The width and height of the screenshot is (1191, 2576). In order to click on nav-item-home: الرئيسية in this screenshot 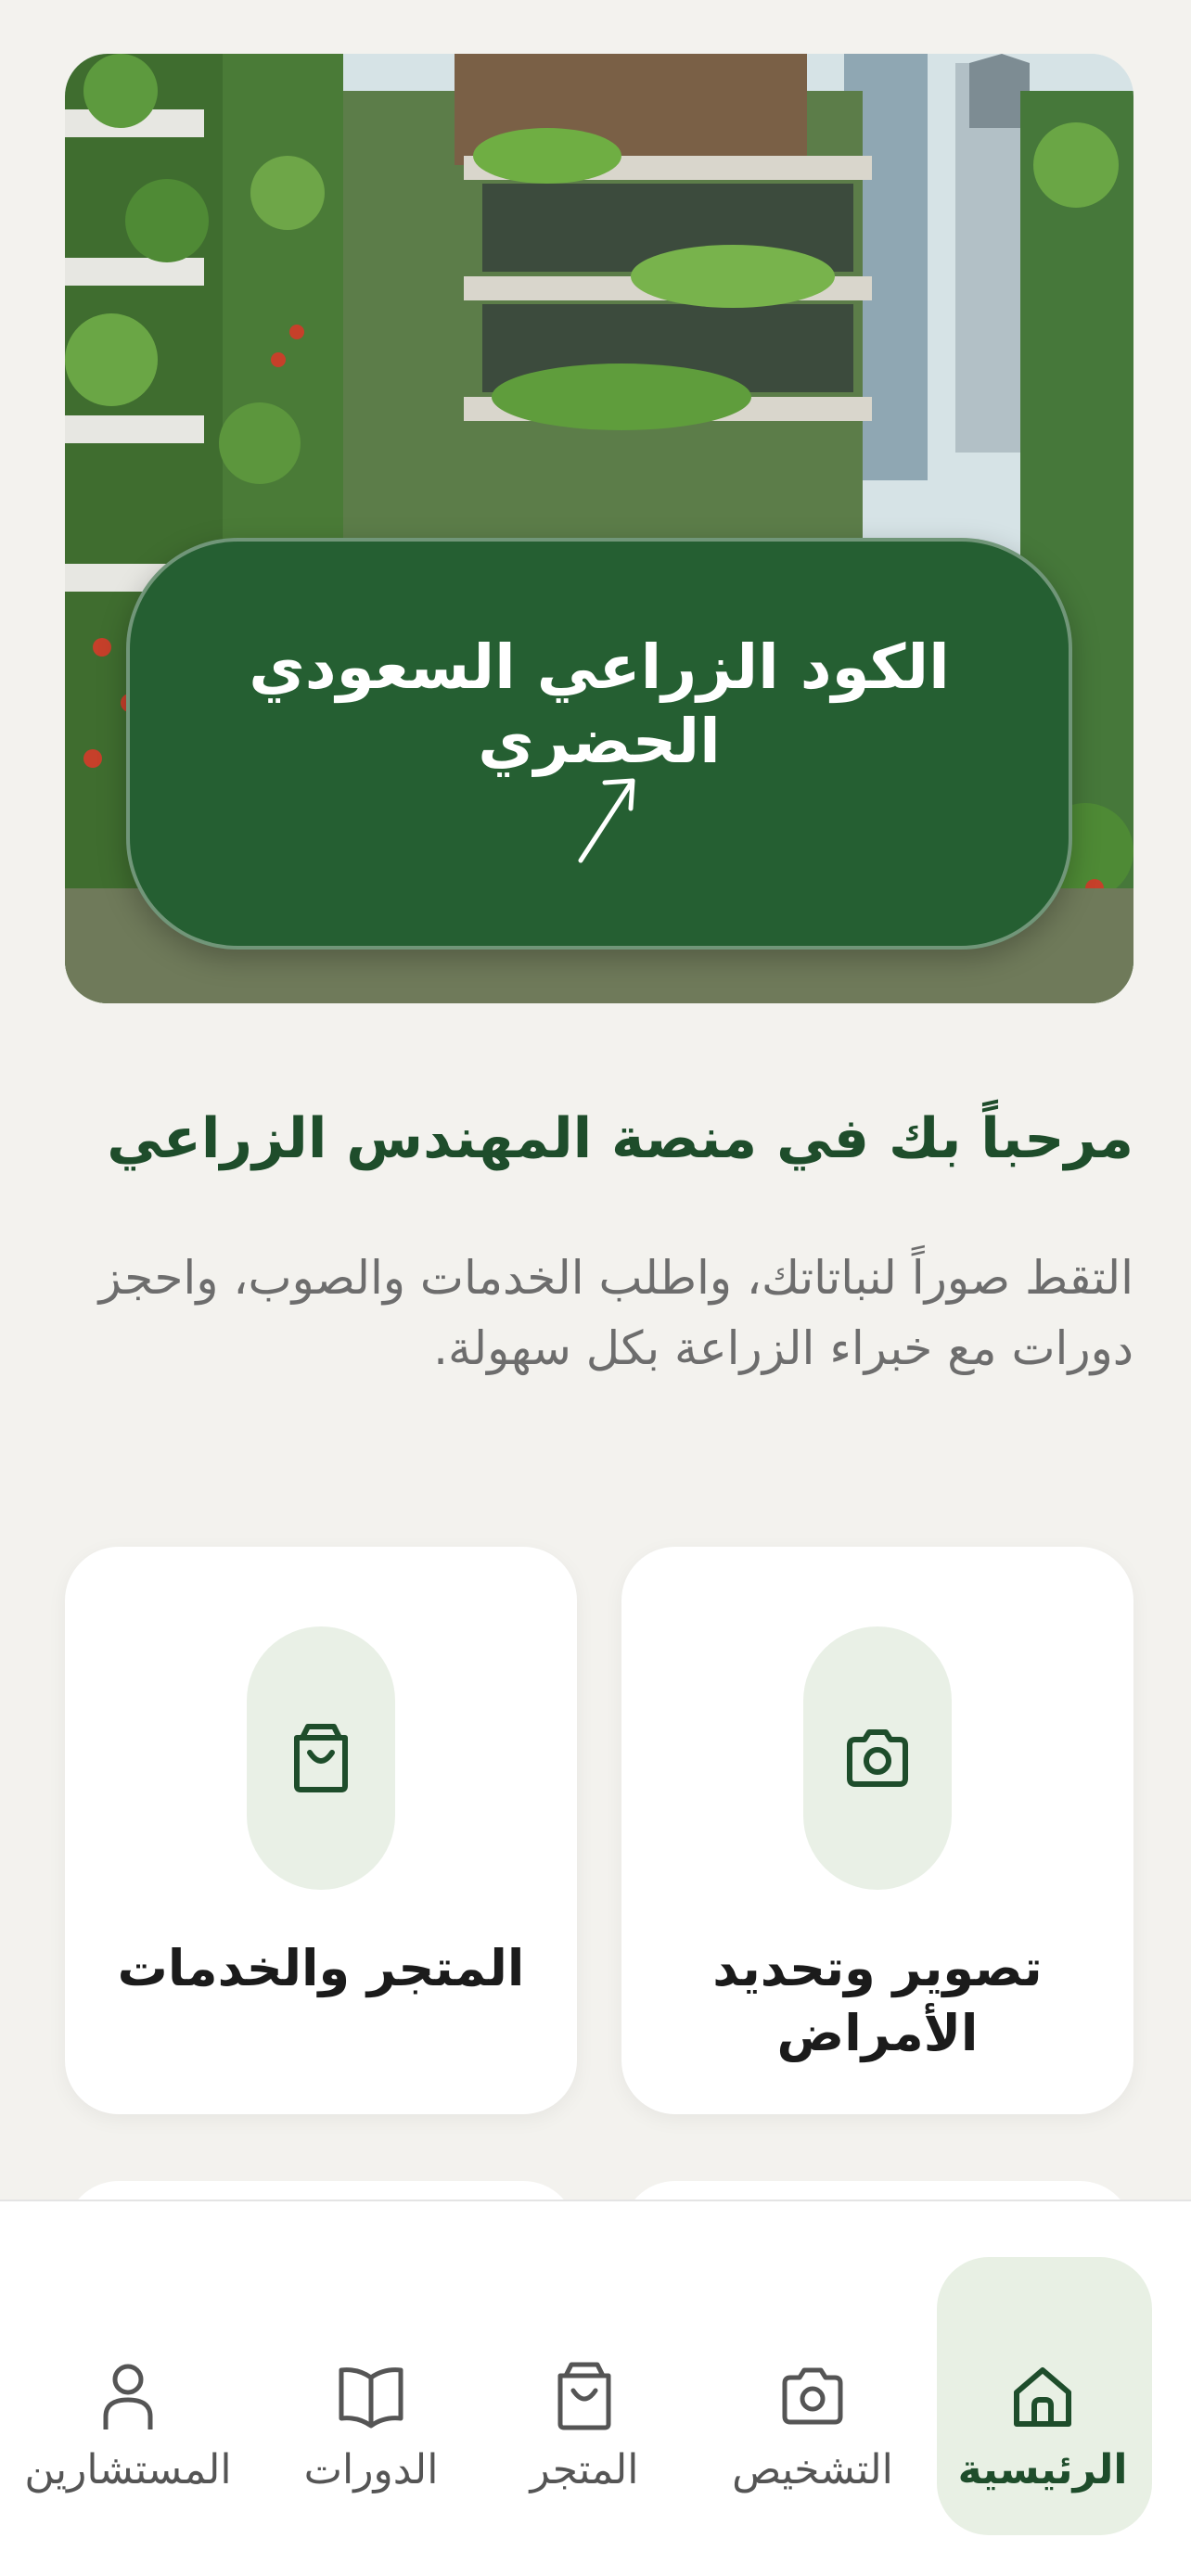, I will do `click(1042, 2396)`.